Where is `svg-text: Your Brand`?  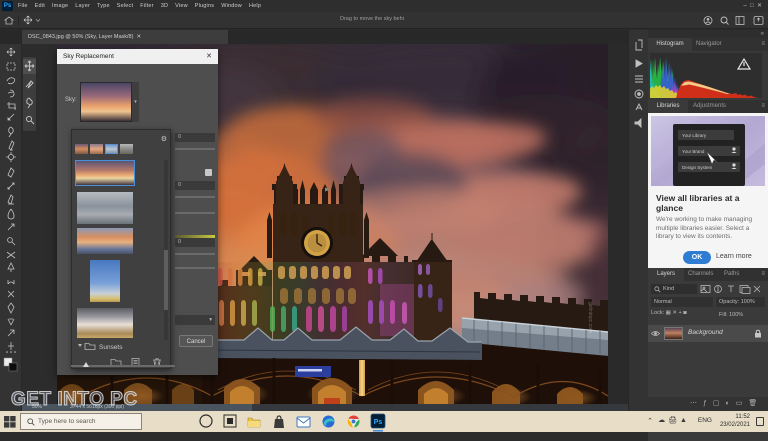 svg-text: Your Brand is located at coordinates (693, 151).